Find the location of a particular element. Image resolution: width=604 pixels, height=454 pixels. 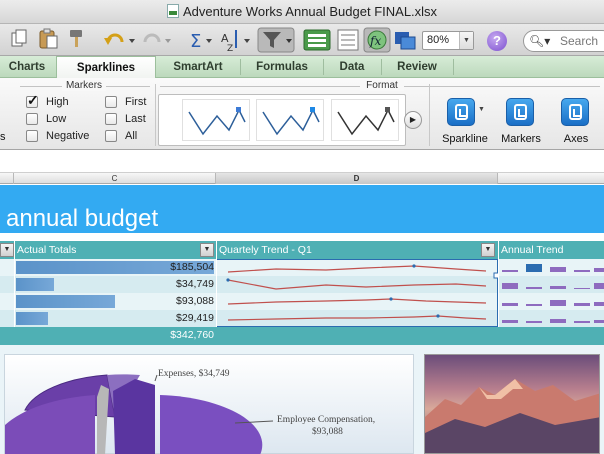

actual-total-value: $29,419 is located at coordinates (115, 318).